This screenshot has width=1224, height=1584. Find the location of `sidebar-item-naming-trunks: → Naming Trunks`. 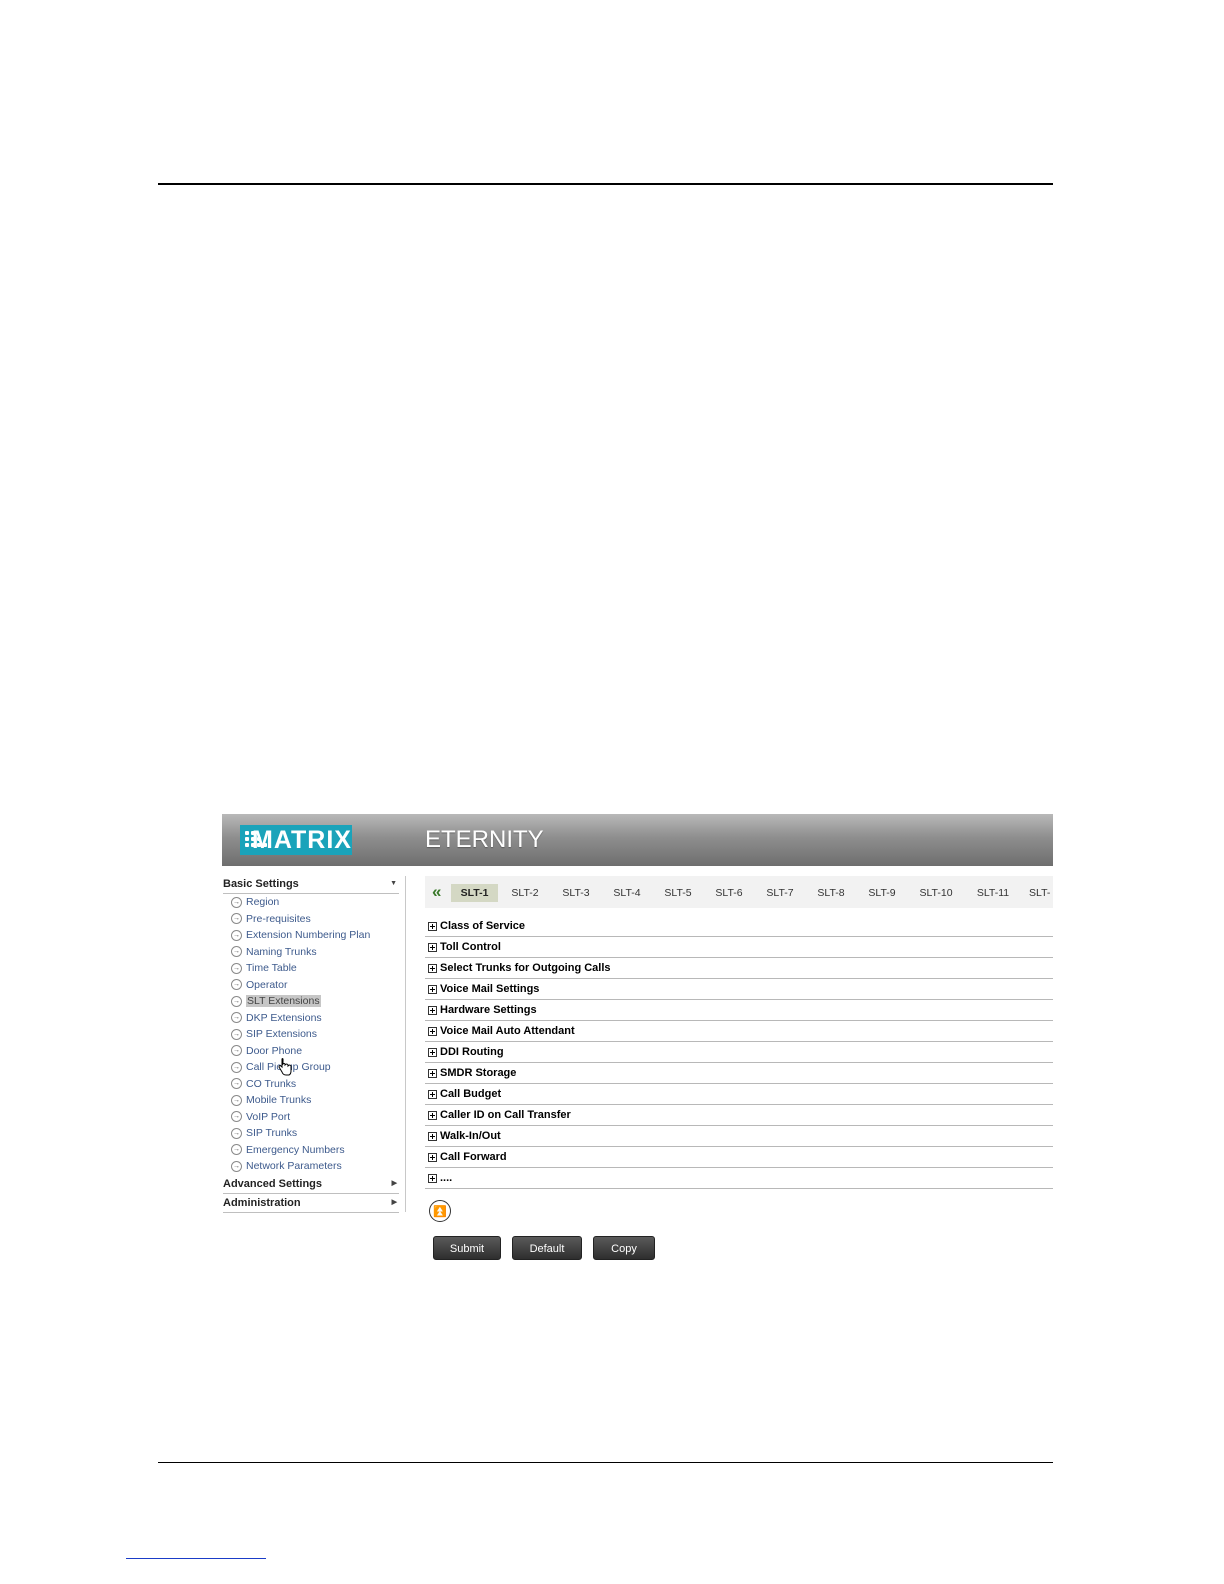

sidebar-item-naming-trunks: → Naming Trunks is located at coordinates (274, 952).